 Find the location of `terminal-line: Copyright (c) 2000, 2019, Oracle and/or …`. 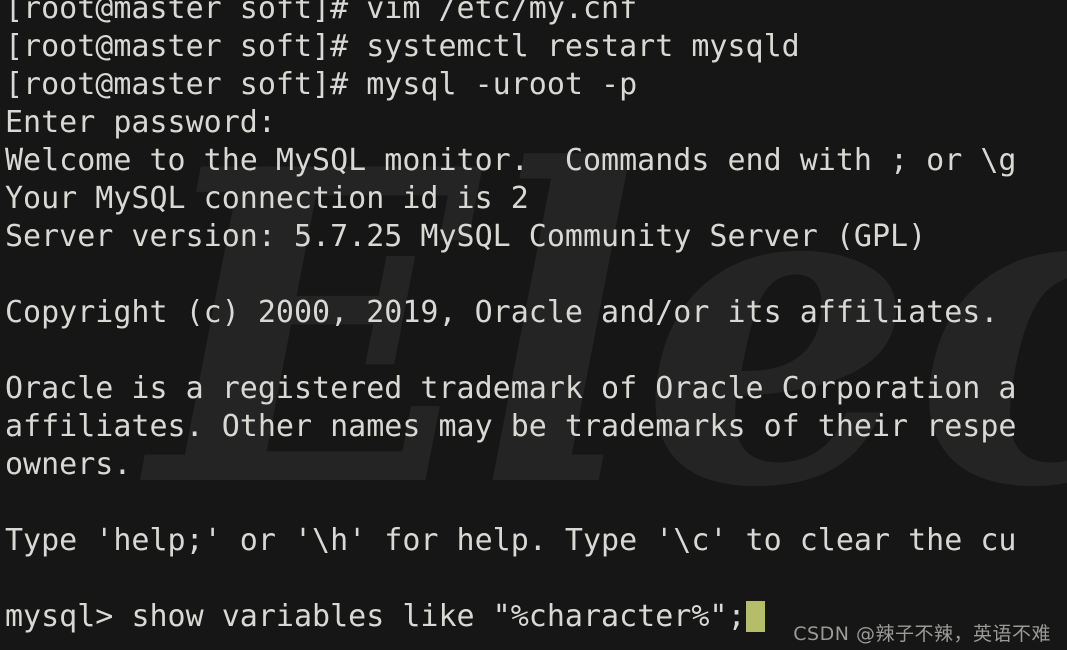

terminal-line: Copyright (c) 2000, 2019, Oracle and/or … is located at coordinates (501, 313).